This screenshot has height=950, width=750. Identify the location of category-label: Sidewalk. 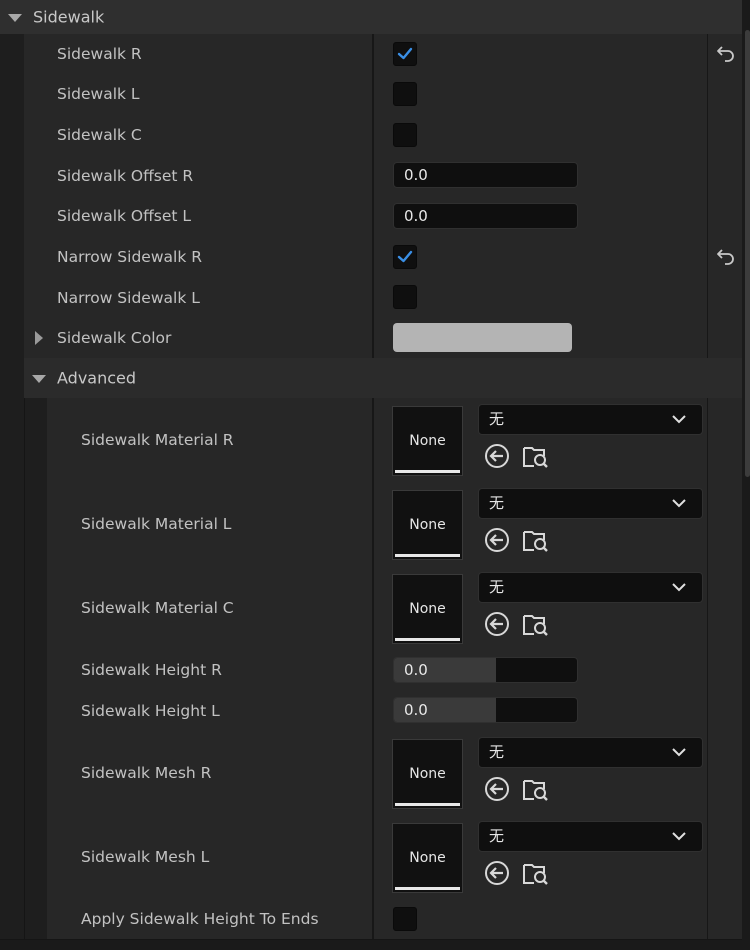
(69, 17).